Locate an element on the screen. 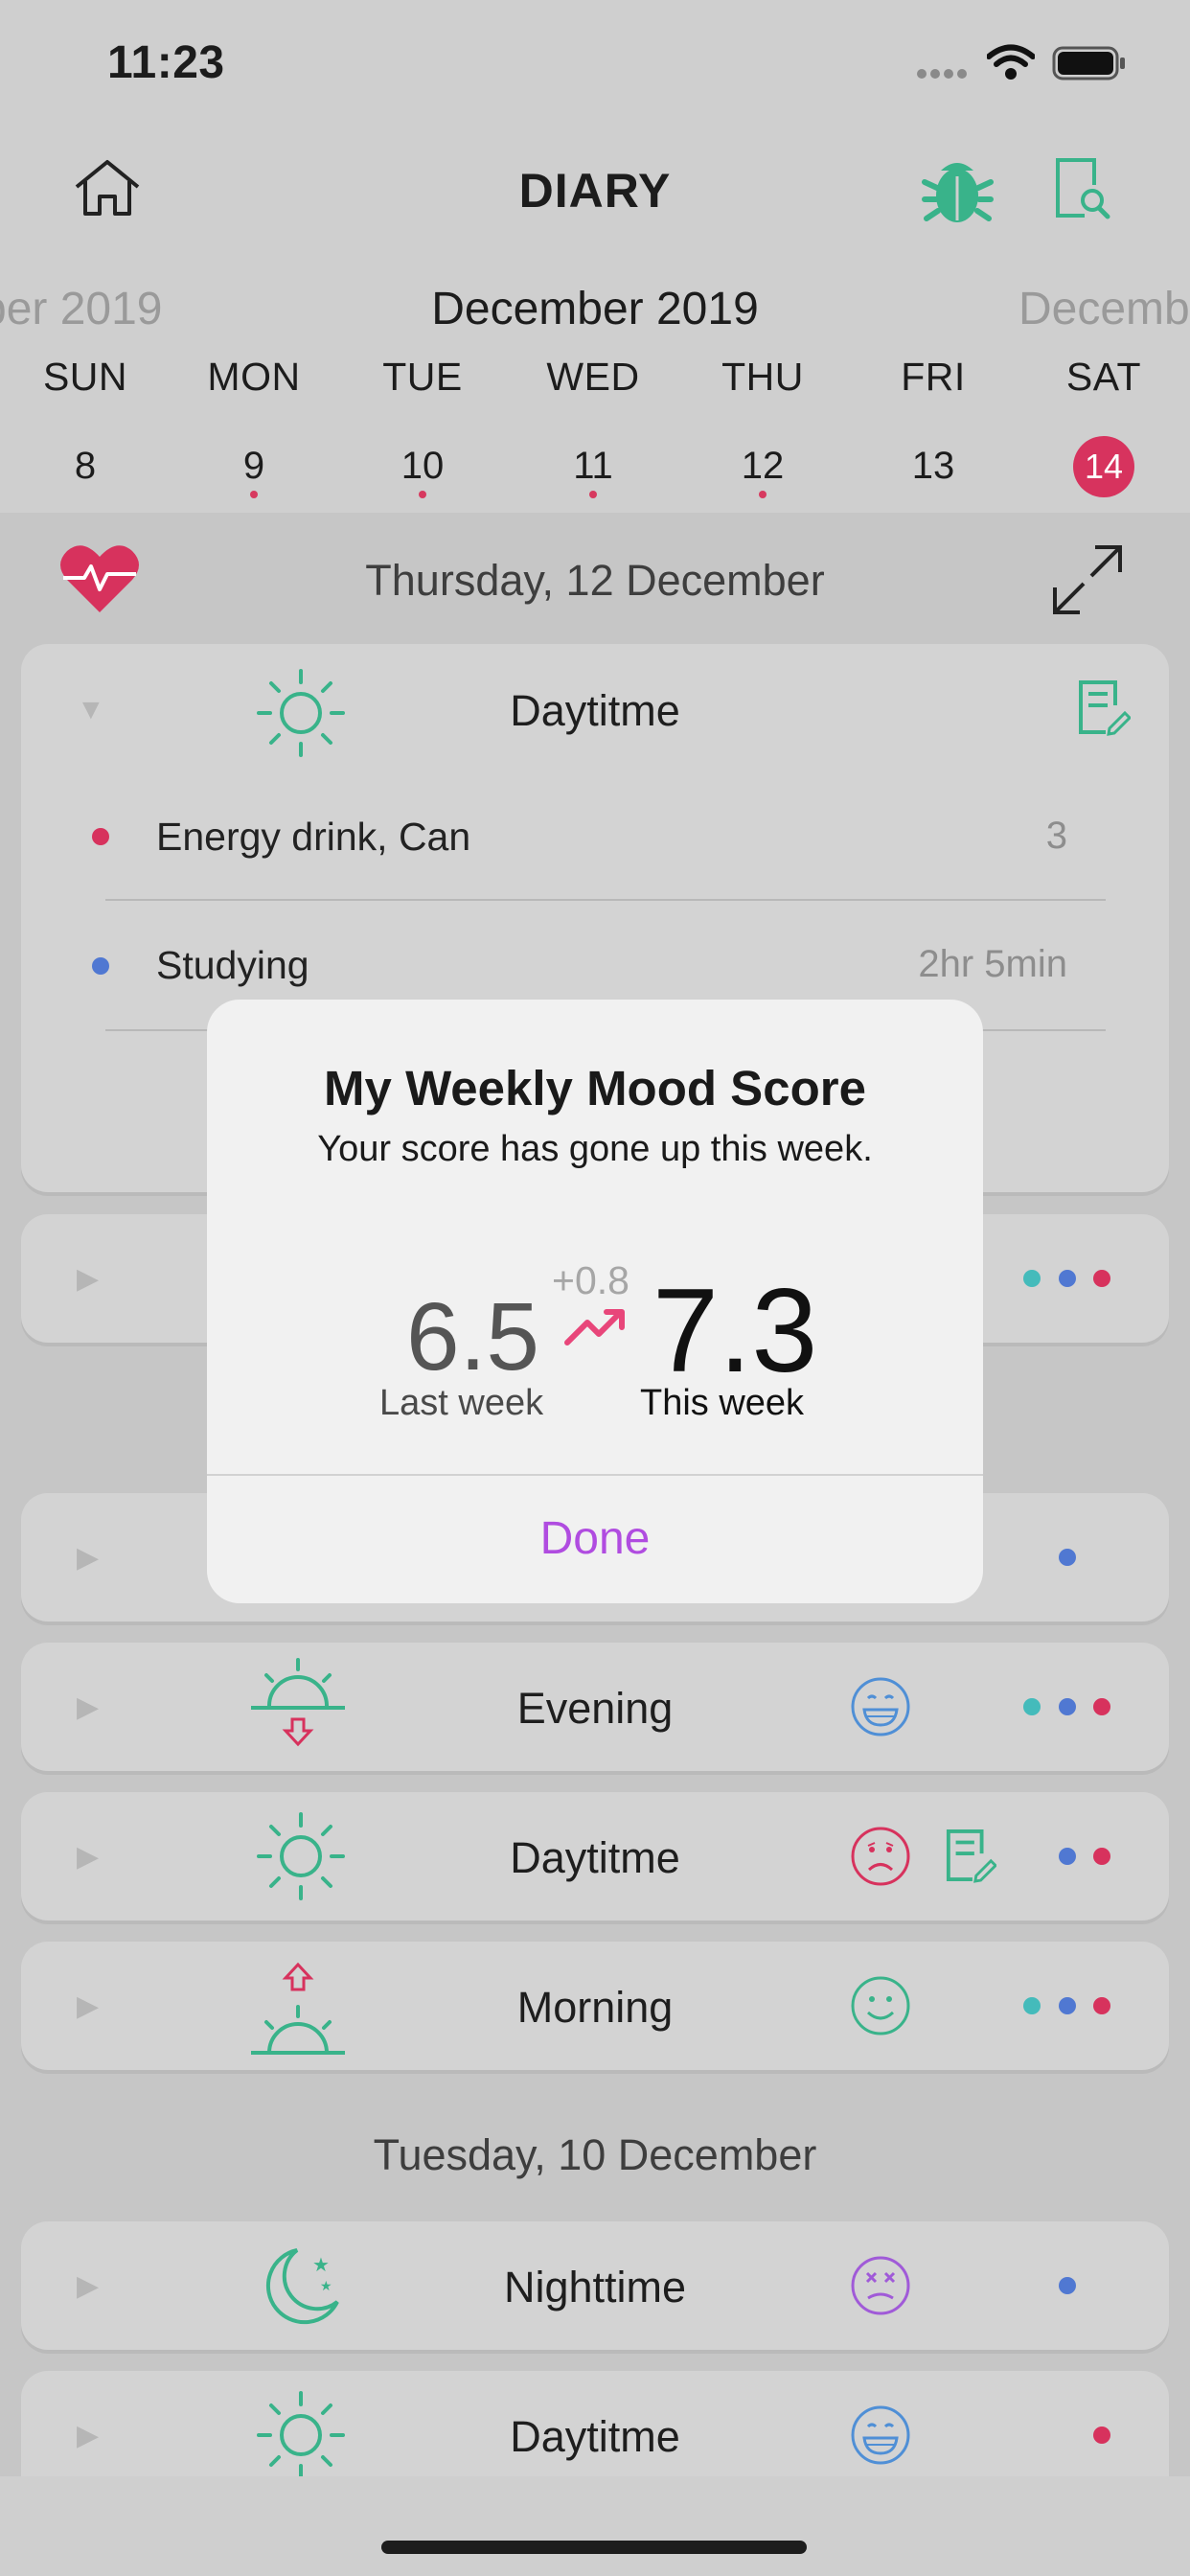 This screenshot has width=1190, height=2576. day-name: TUE is located at coordinates (422, 377).